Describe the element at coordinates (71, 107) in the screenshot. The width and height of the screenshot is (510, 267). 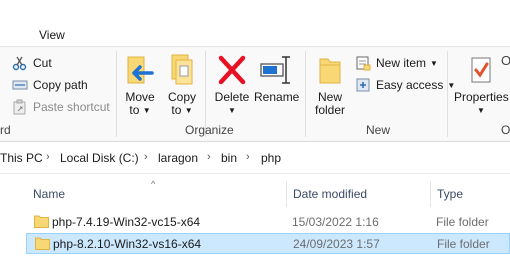
I see `paste-shortcut-label: Paste shortcut` at that location.